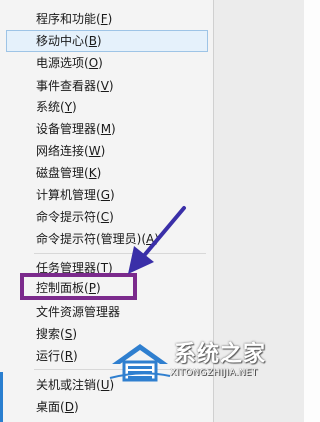 The height and width of the screenshot is (422, 320). I want to click on menu-item-file-explorer: 文件资源管理器, so click(107, 312).